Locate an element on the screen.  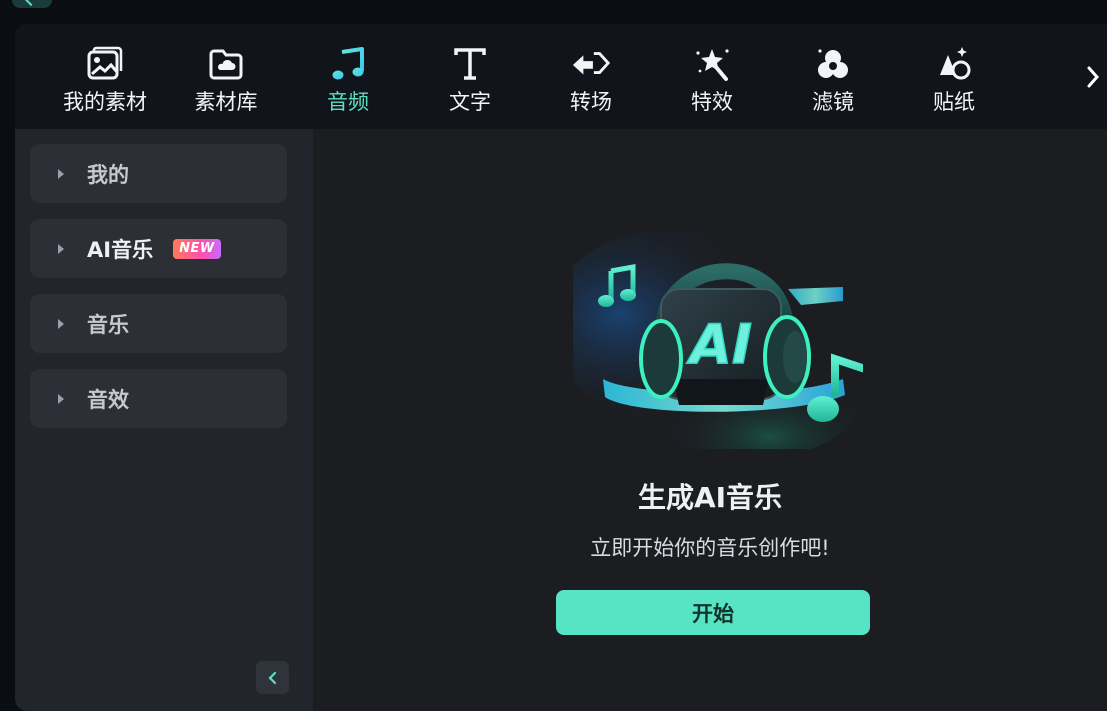
music-note-icon is located at coordinates (348, 64).